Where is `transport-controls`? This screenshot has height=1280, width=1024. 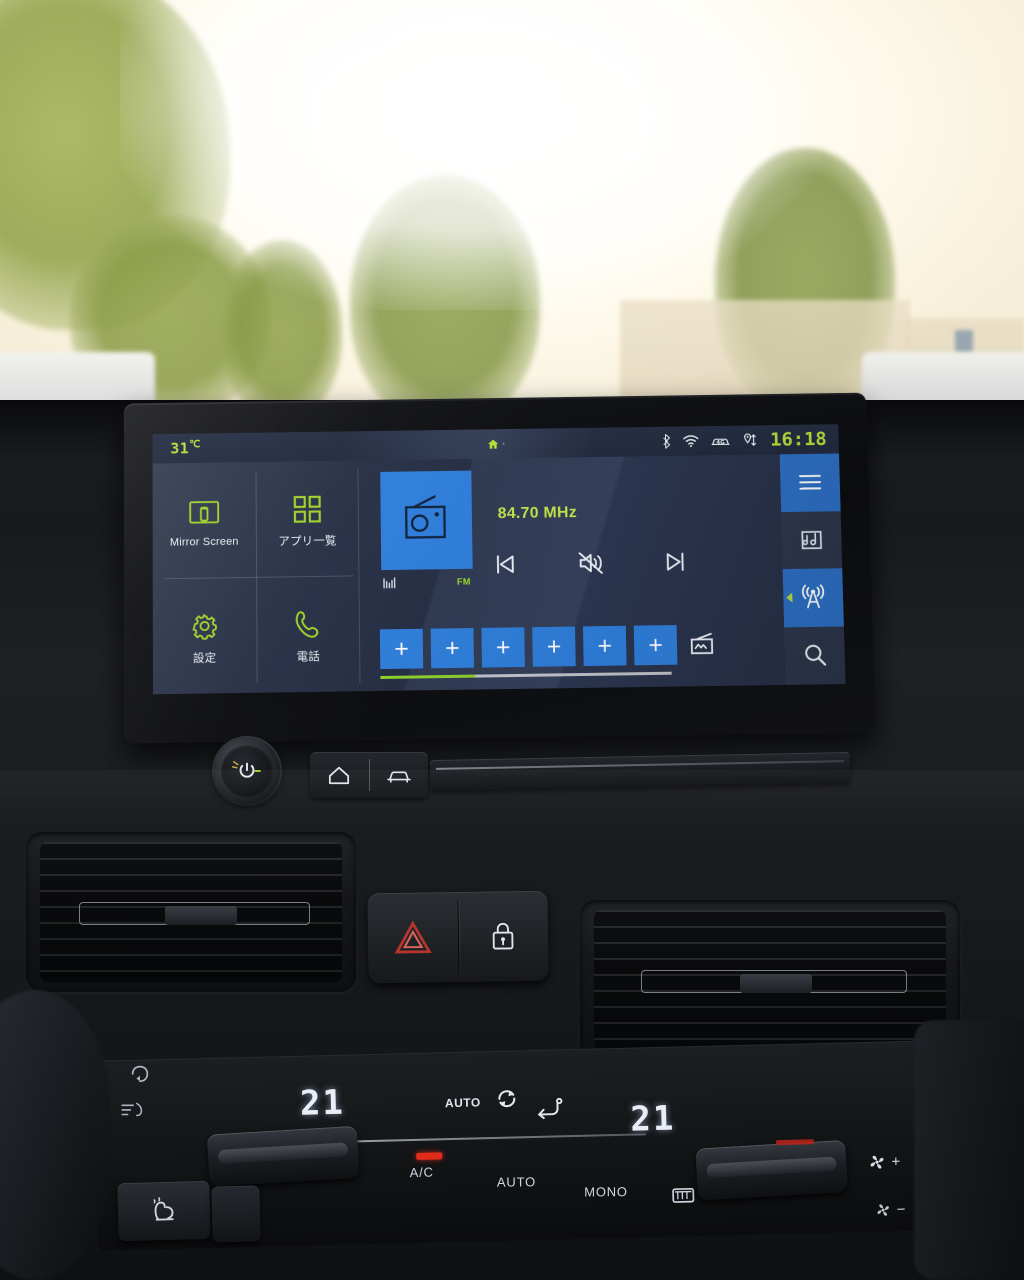
transport-controls is located at coordinates (590, 563).